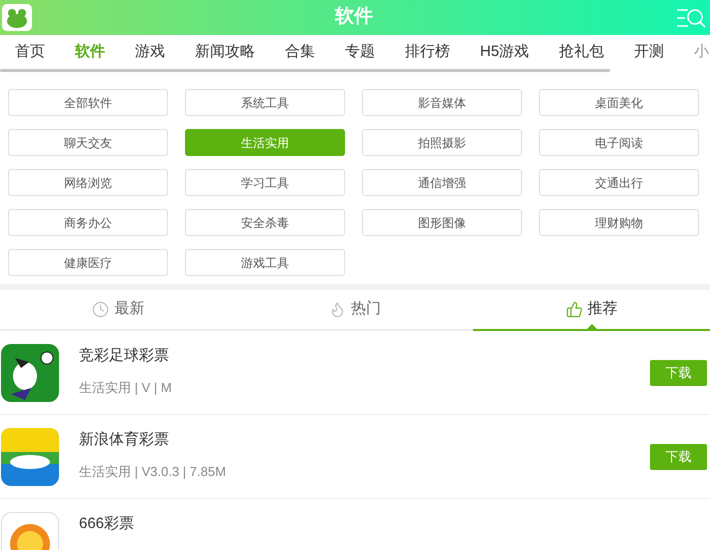  What do you see at coordinates (591, 310) in the screenshot?
I see `list-tab: 推荐` at bounding box center [591, 310].